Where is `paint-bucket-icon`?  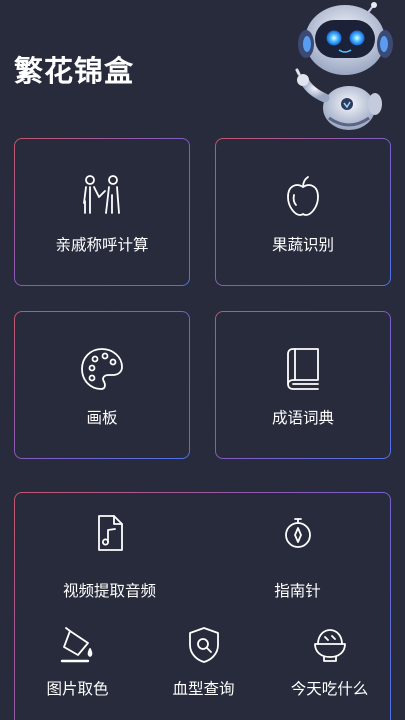
paint-bucket-icon is located at coordinates (78, 645).